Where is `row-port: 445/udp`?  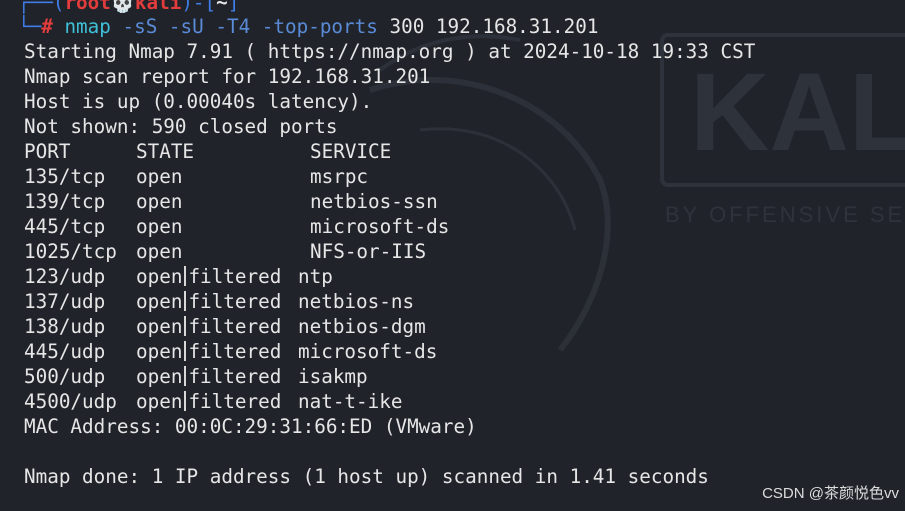
row-port: 445/udp is located at coordinates (65, 351).